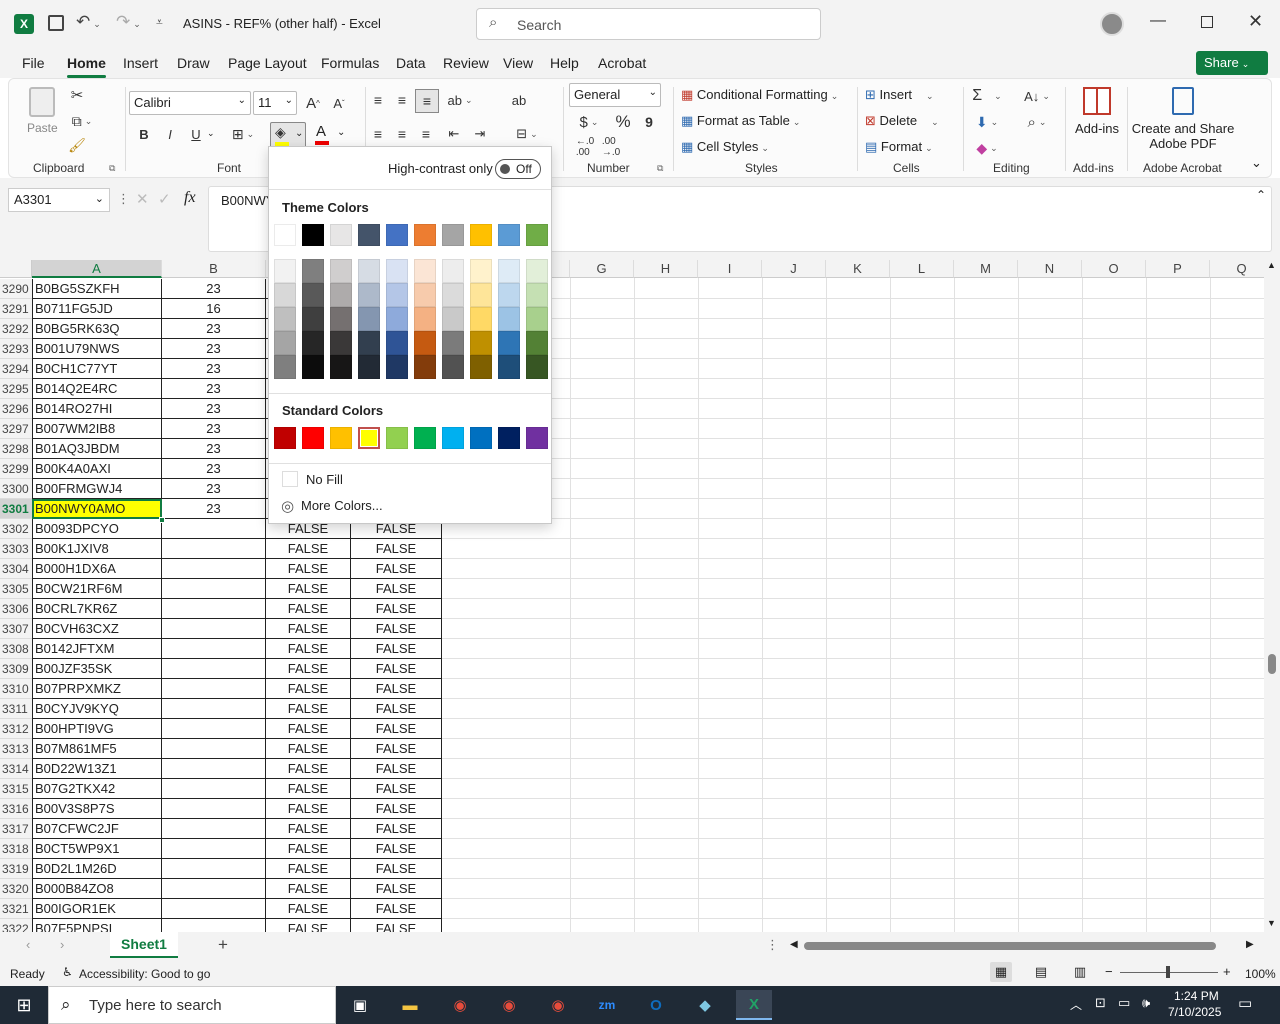 This screenshot has height=1024, width=1280. Describe the element at coordinates (1050, 269) in the screenshot. I see `column-header-n: N` at that location.